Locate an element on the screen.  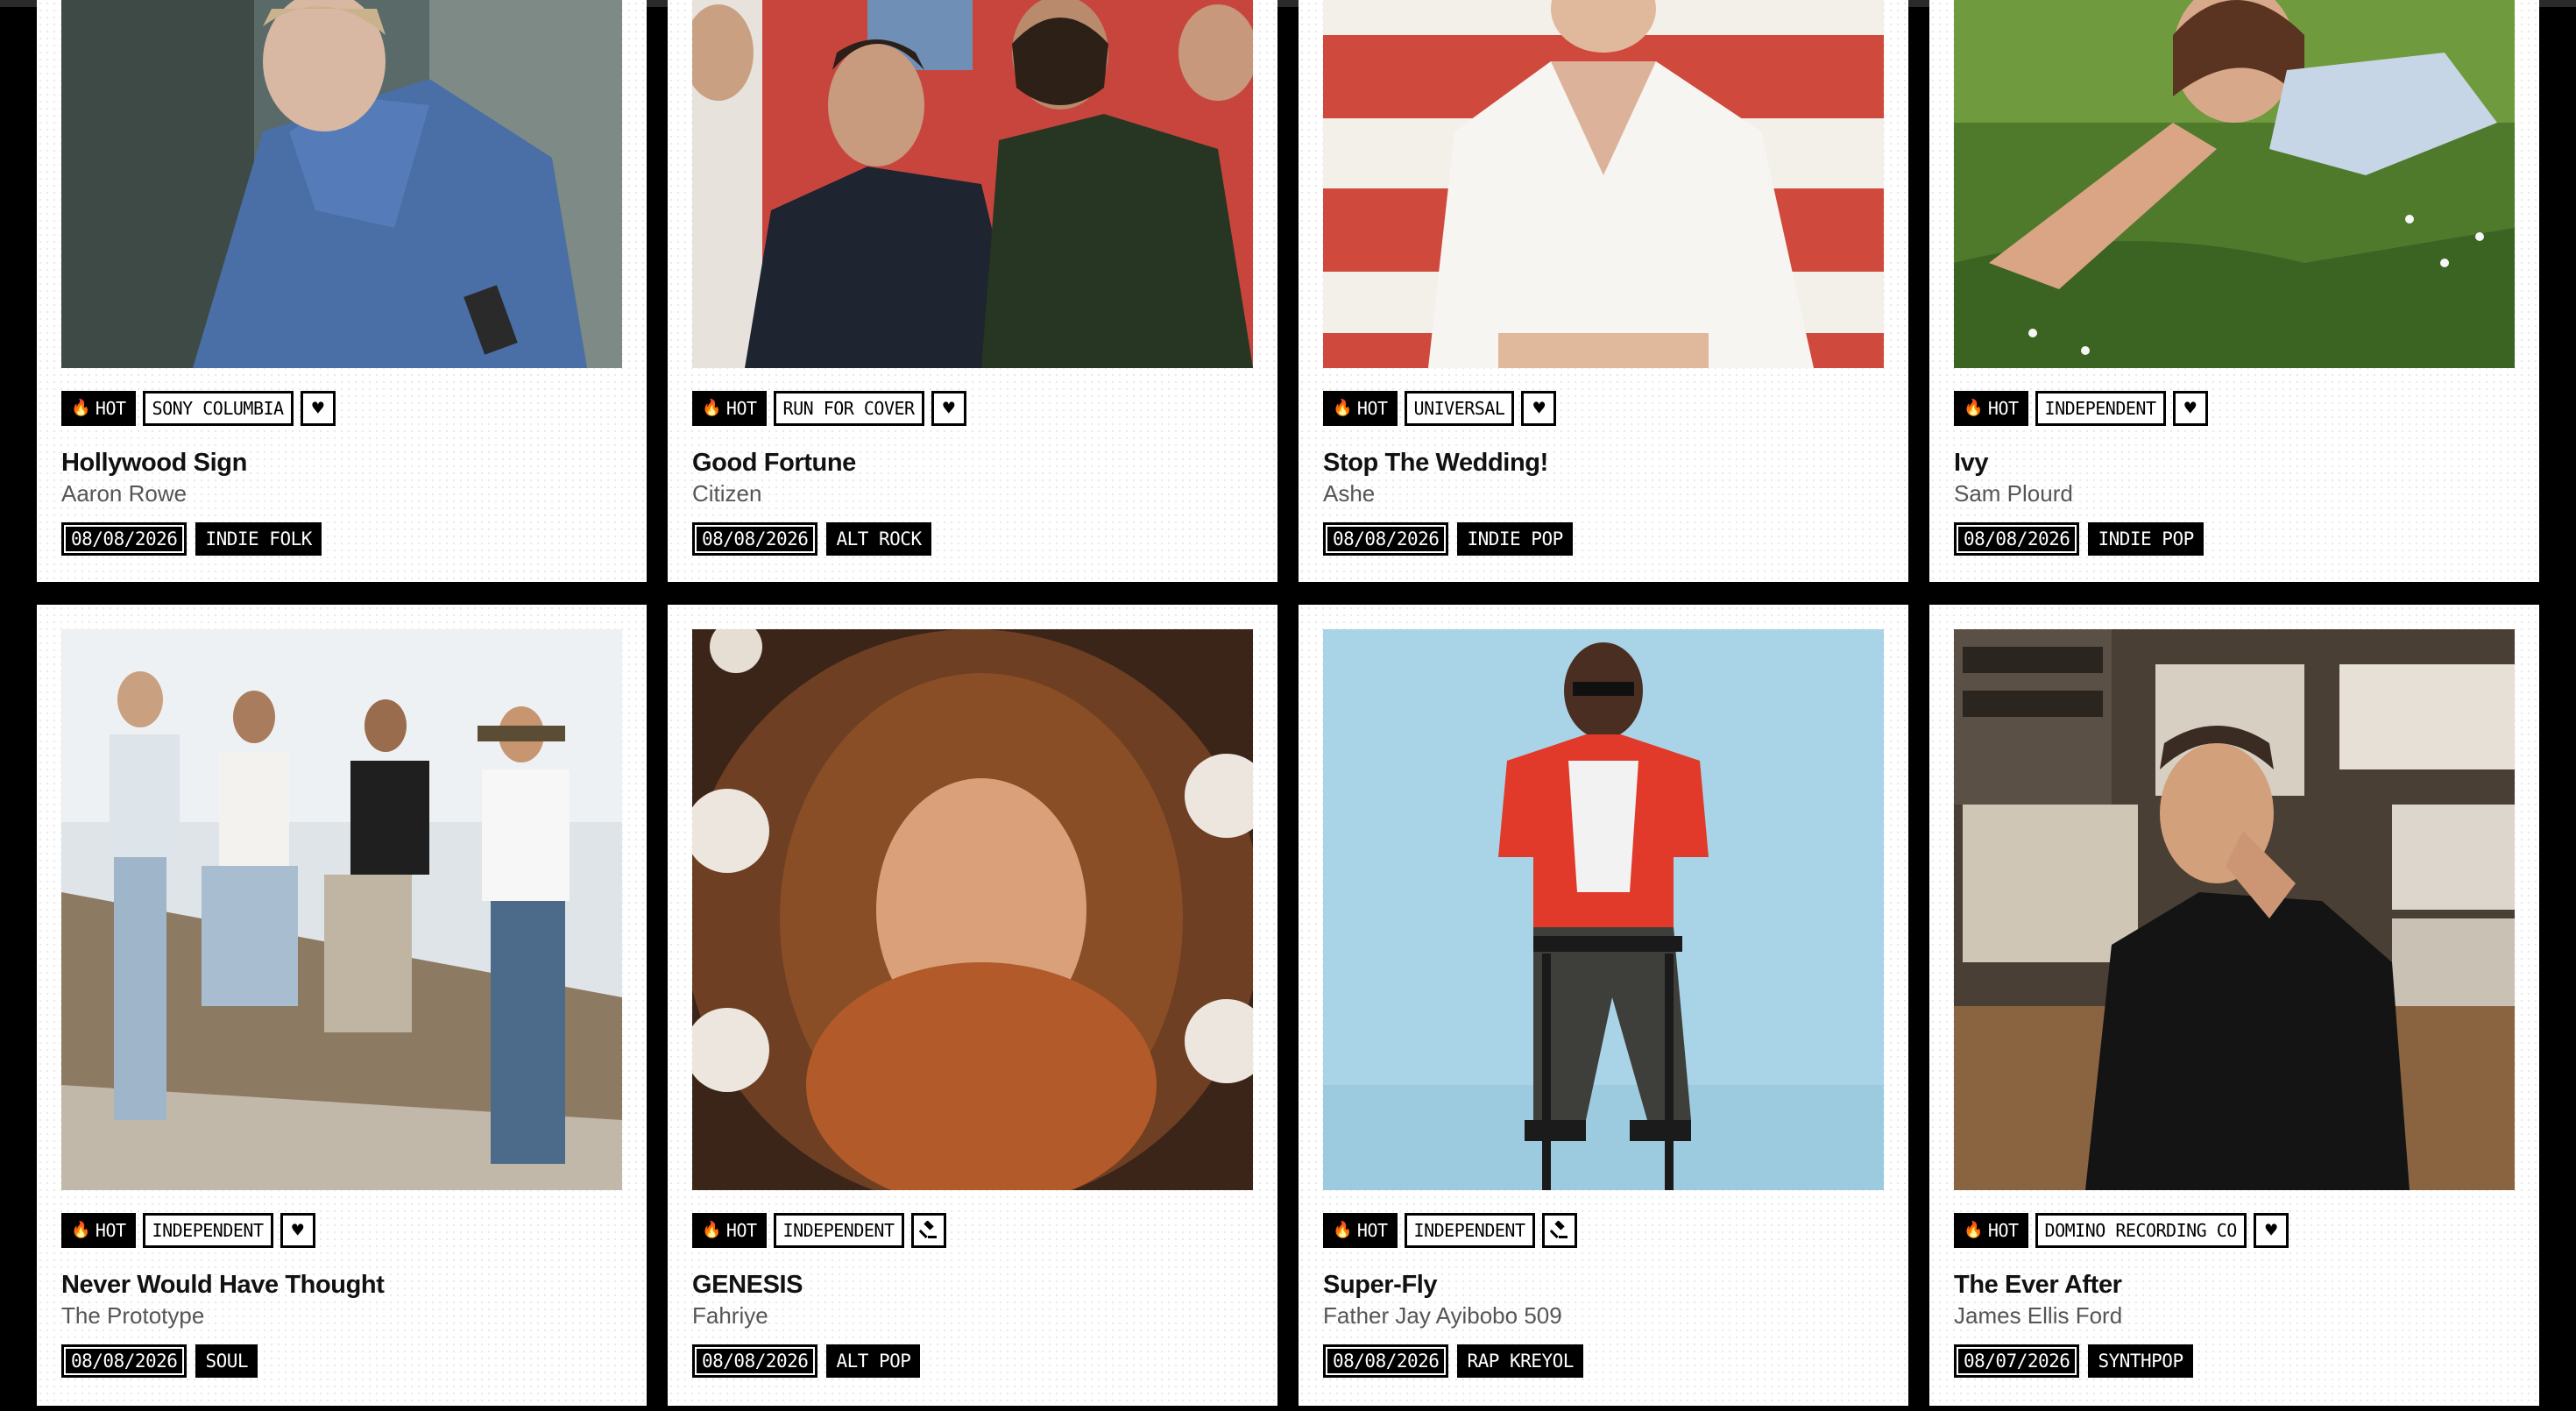
release-title: The Ever After is located at coordinates (2234, 1285).